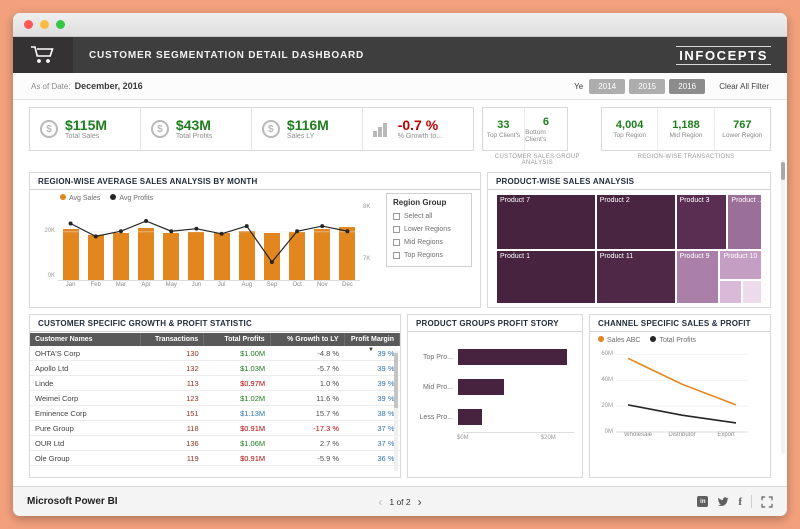 This screenshot has height=529, width=800. Describe the element at coordinates (372, 443) in the screenshot. I see `table-cell: 37 %` at that location.